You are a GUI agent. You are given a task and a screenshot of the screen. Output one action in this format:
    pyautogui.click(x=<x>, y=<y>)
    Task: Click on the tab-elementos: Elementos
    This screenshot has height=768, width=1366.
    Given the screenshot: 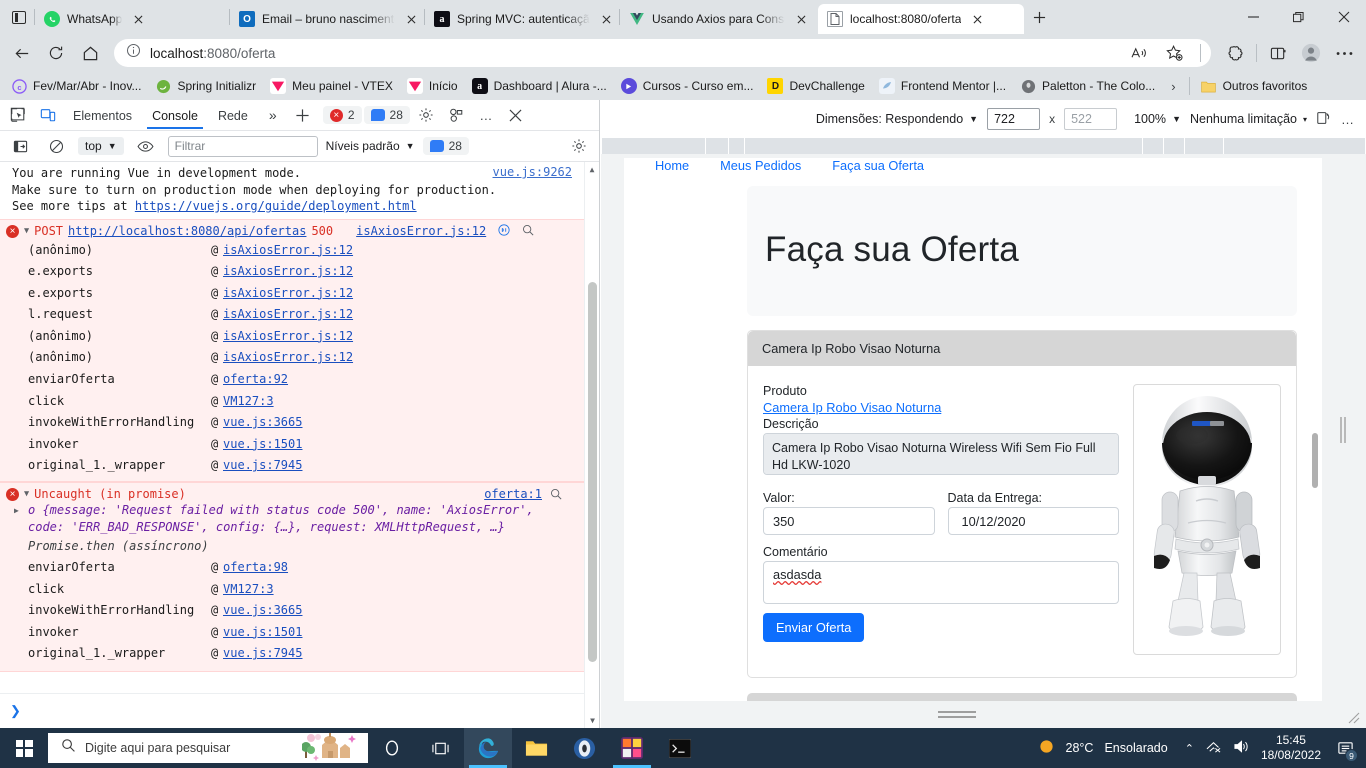 What is the action you would take?
    pyautogui.click(x=102, y=115)
    